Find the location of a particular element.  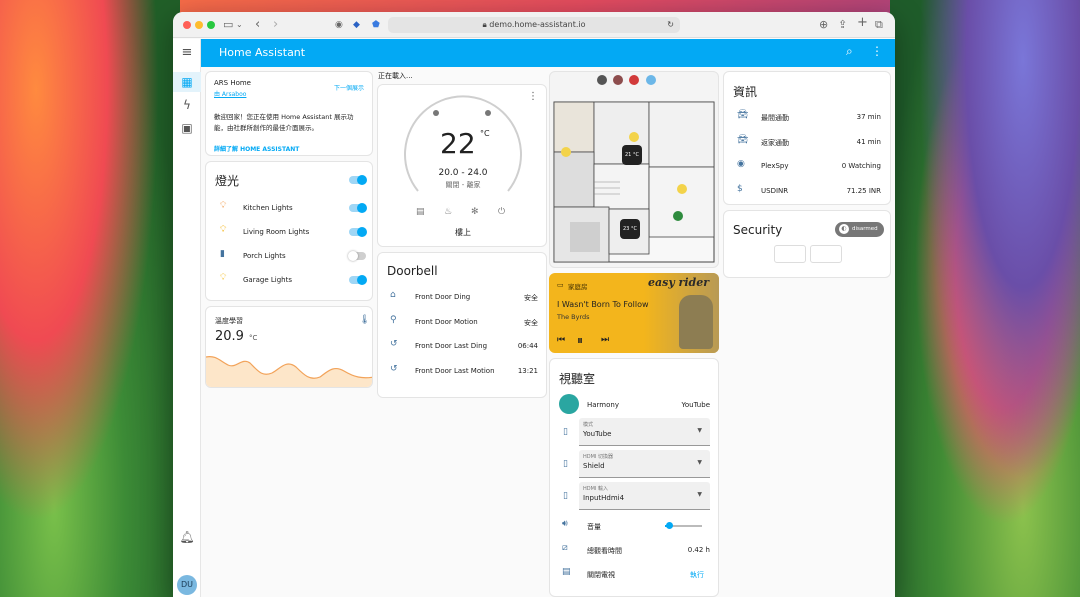

doorbell-value: 13:21 is located at coordinates (527, 370).